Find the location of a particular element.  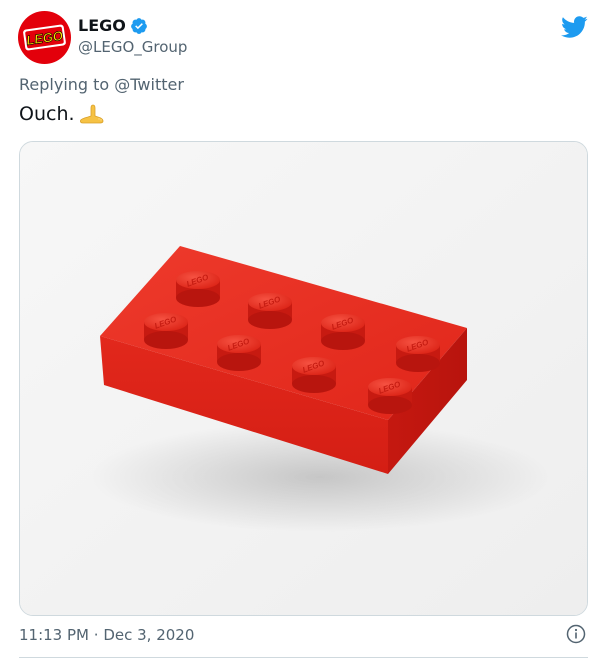

info-icon is located at coordinates (576, 634).